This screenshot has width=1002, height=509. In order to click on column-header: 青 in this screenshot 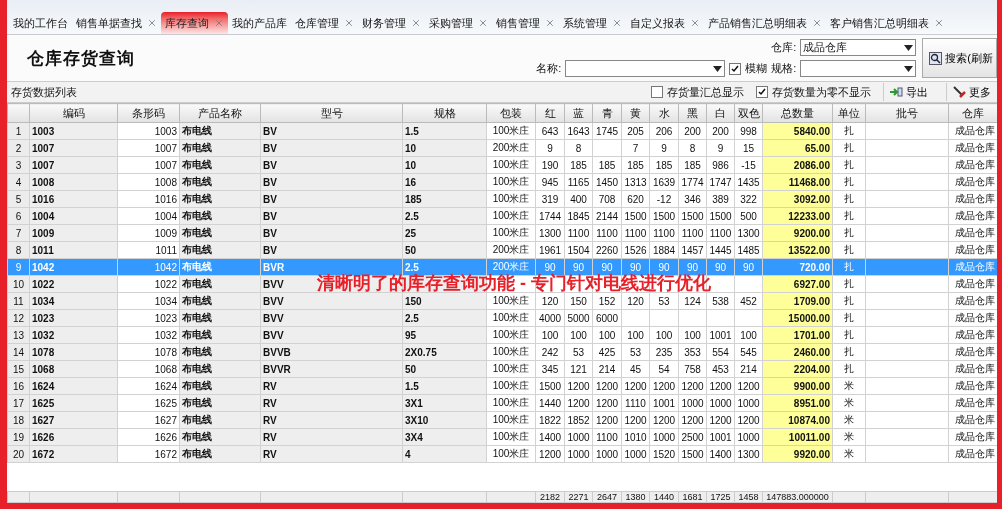, I will do `click(607, 113)`.